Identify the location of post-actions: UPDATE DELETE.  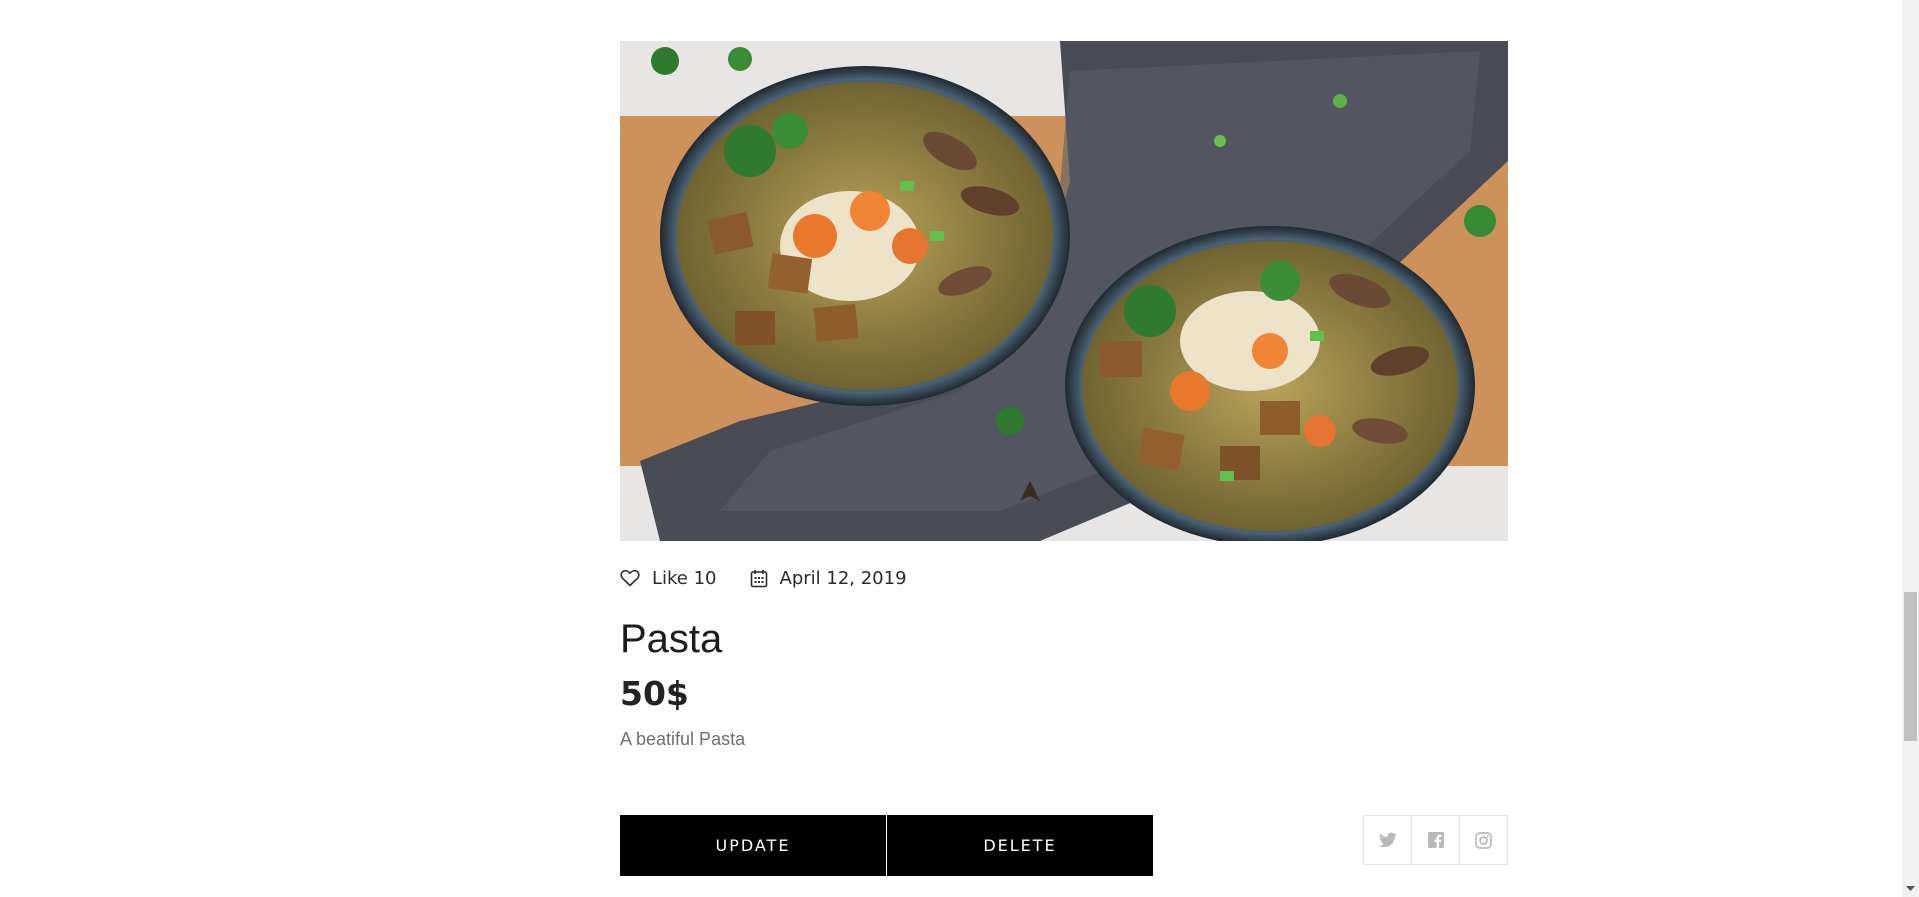
(1064, 846).